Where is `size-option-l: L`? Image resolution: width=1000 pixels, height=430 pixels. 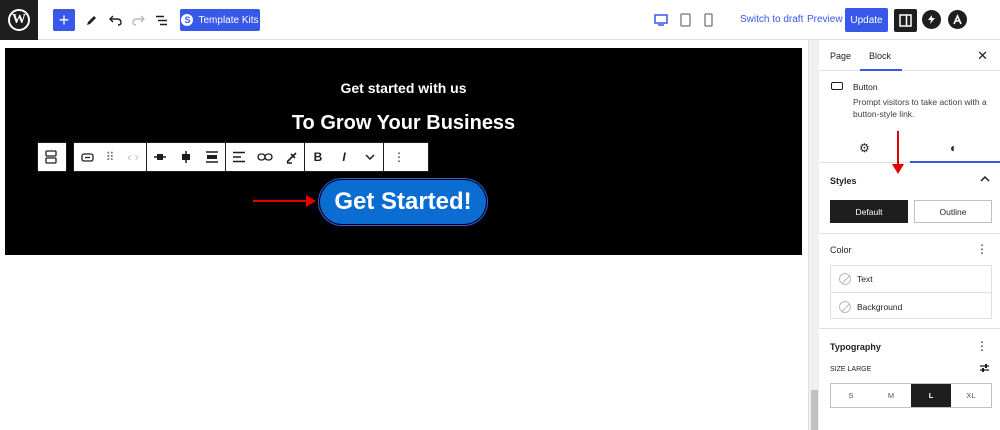
size-option-l: L is located at coordinates (931, 395).